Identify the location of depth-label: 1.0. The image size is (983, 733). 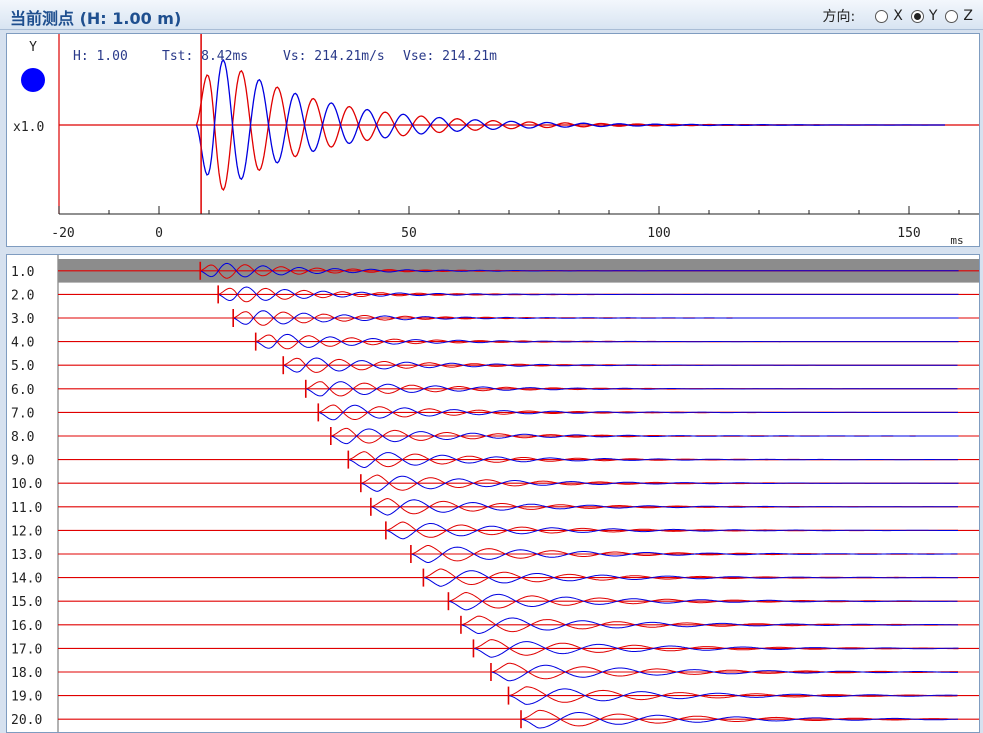
(22, 272).